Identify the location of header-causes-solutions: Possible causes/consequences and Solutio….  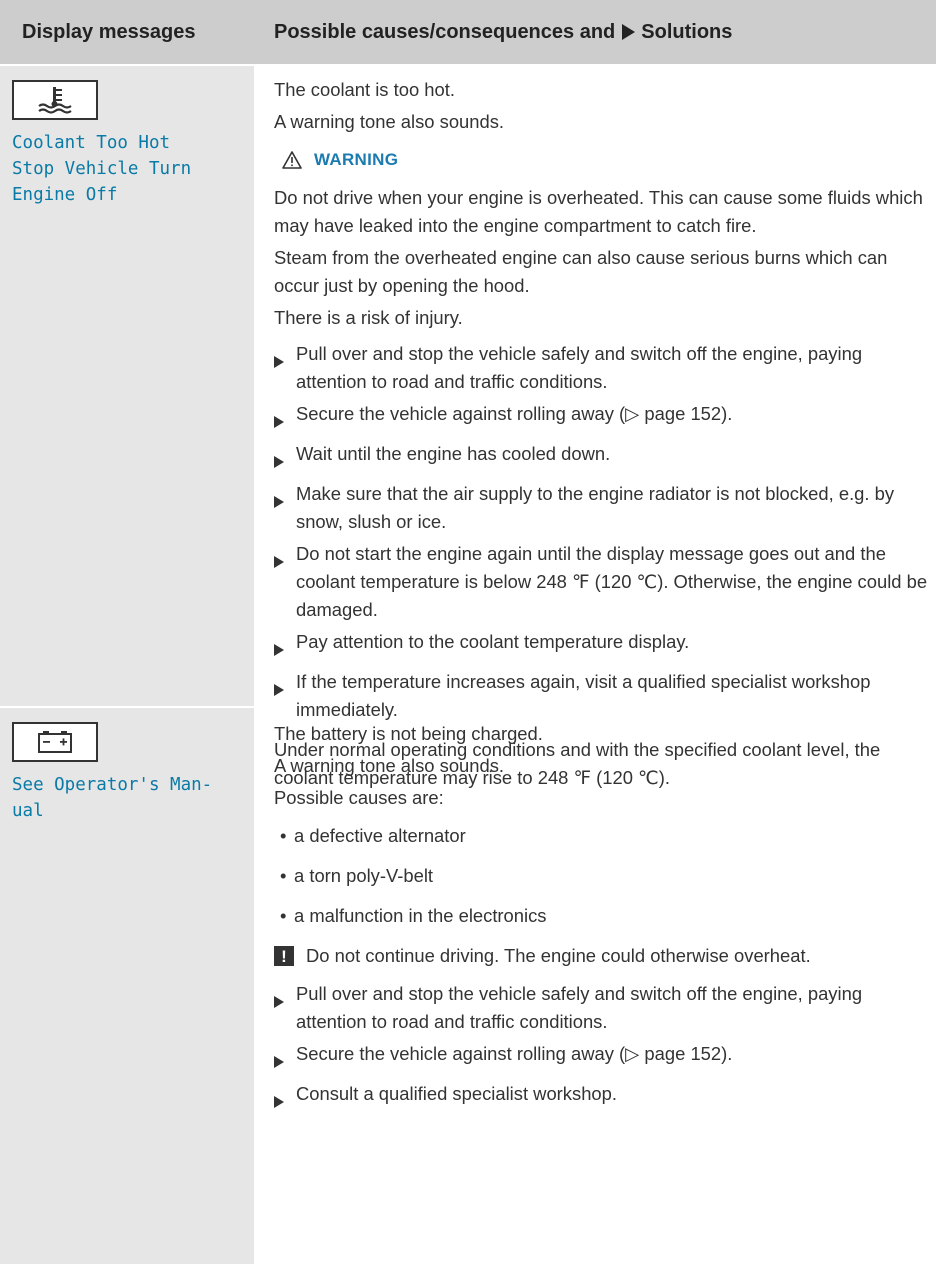
(595, 32).